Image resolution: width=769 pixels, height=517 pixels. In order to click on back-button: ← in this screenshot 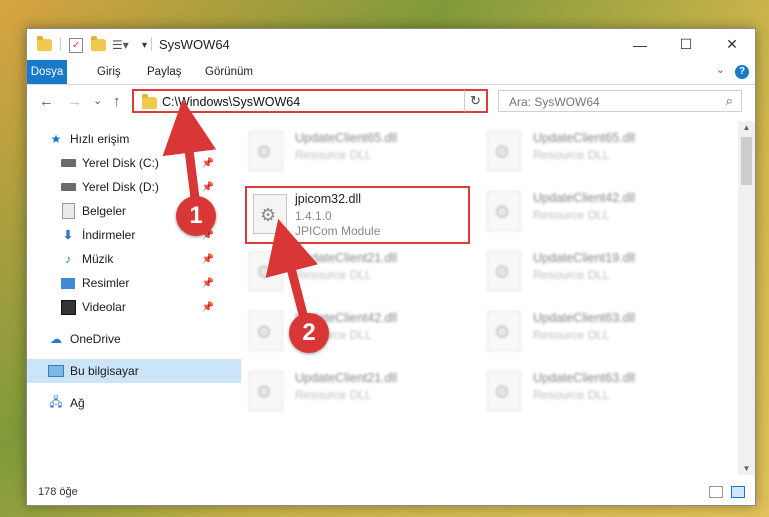, I will do `click(46, 101)`.